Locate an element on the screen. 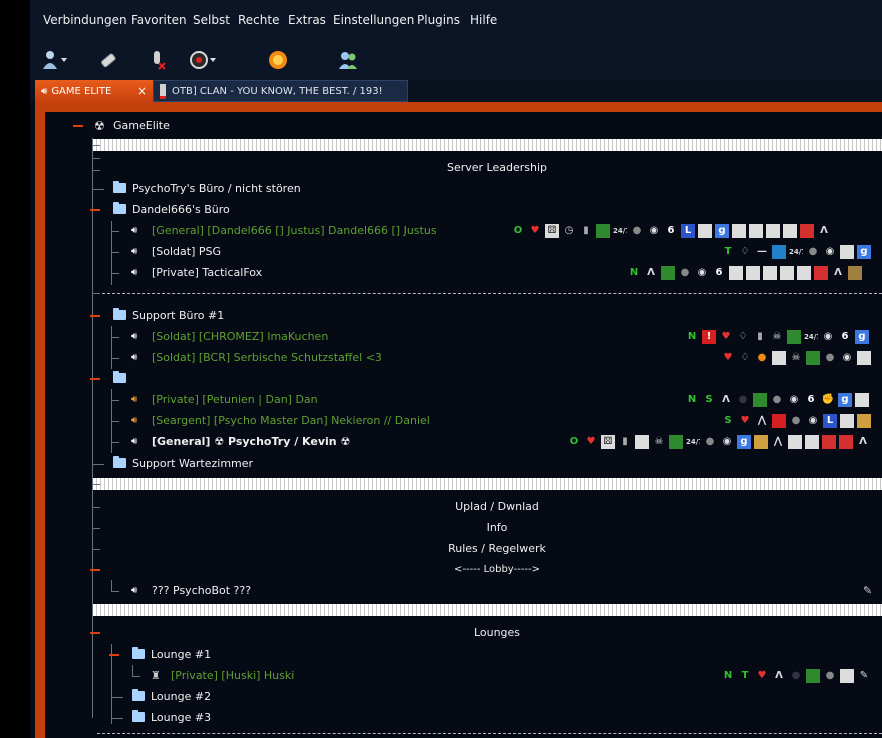 Image resolution: width=882 pixels, height=738 pixels. badge-o: O is located at coordinates (518, 230).